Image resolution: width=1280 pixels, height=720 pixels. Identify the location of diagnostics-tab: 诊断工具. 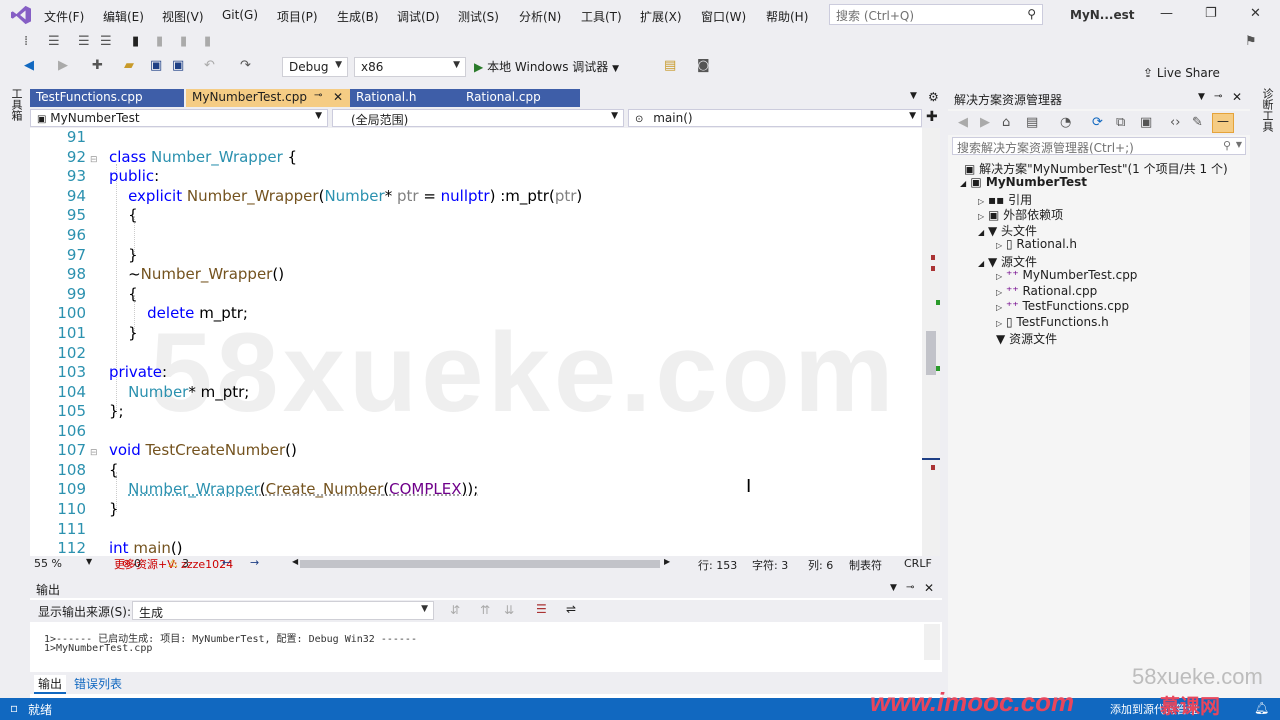
(1267, 110).